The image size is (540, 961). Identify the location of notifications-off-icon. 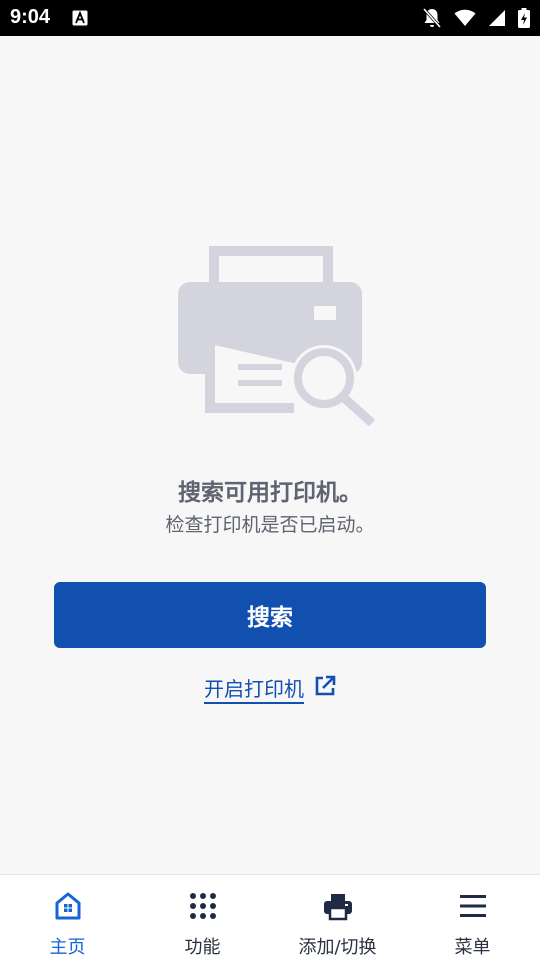
(432, 20).